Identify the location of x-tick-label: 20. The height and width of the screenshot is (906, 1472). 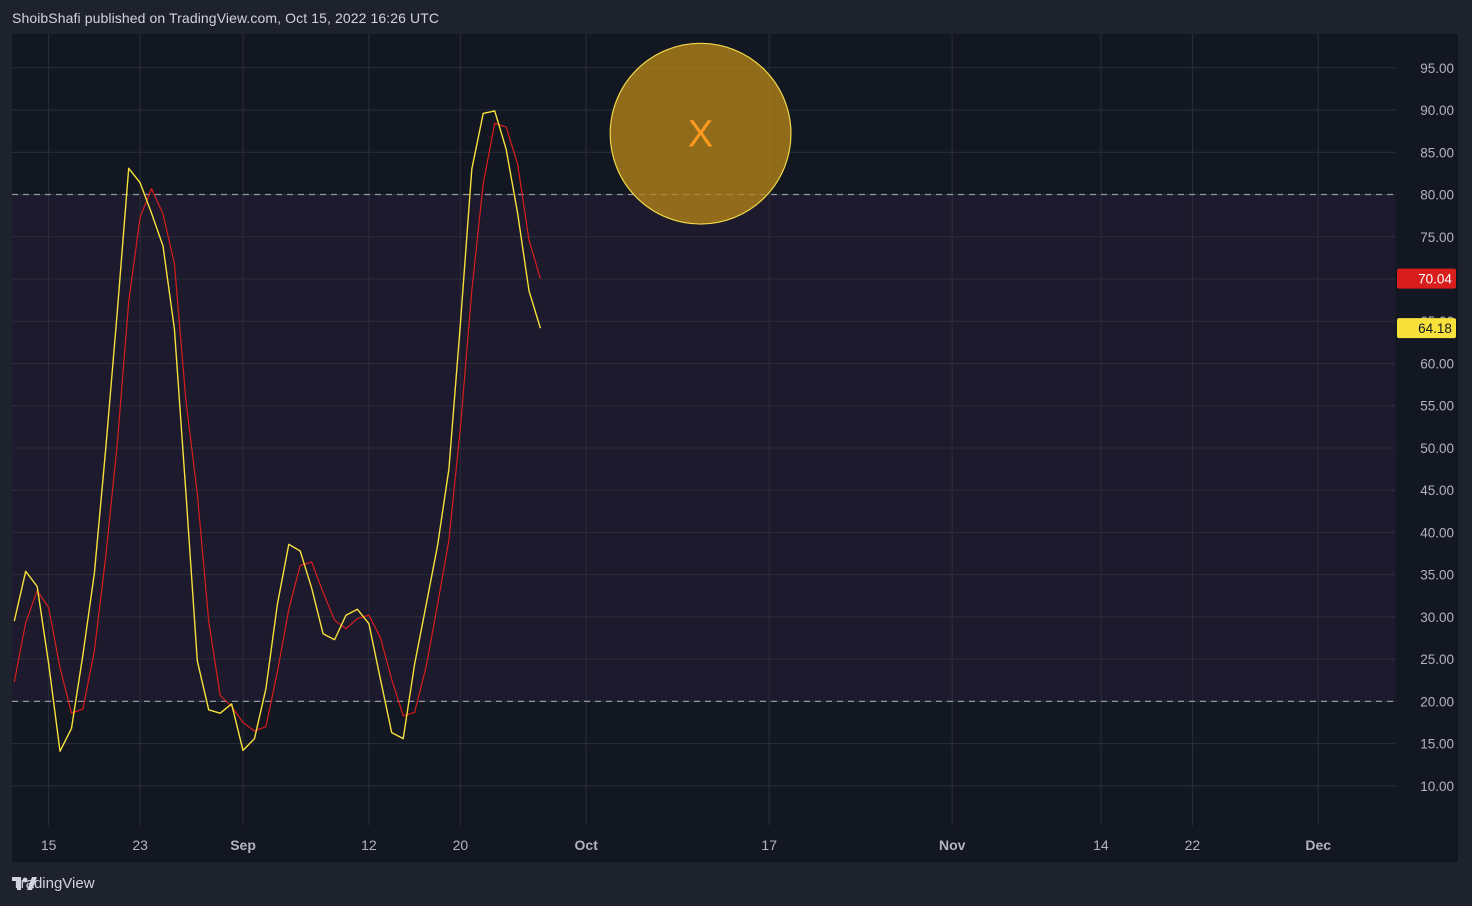
(461, 845).